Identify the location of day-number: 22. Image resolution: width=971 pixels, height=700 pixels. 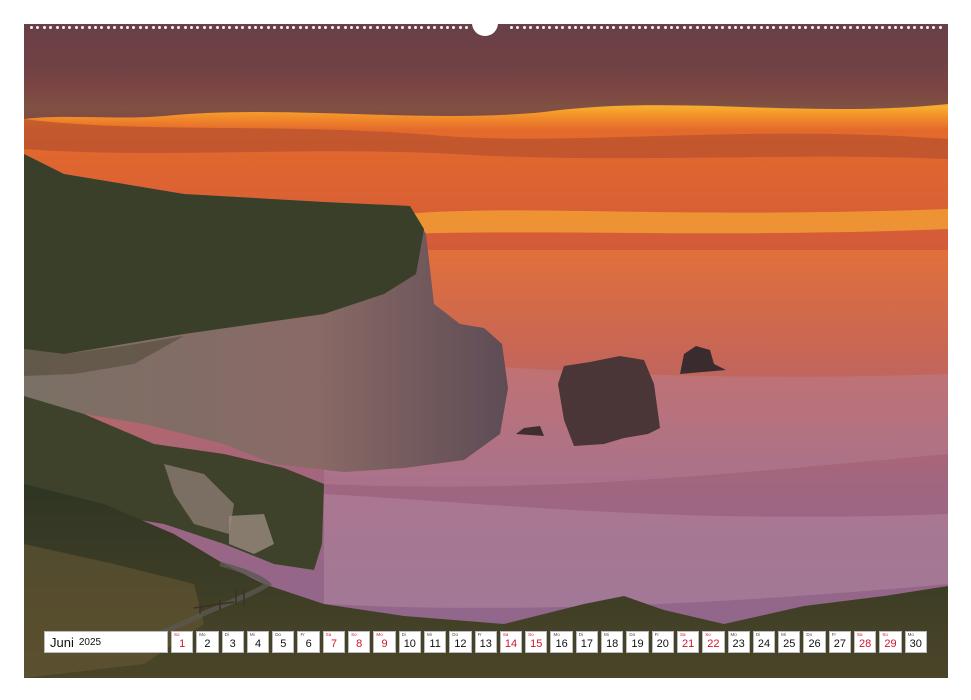
(713, 644).